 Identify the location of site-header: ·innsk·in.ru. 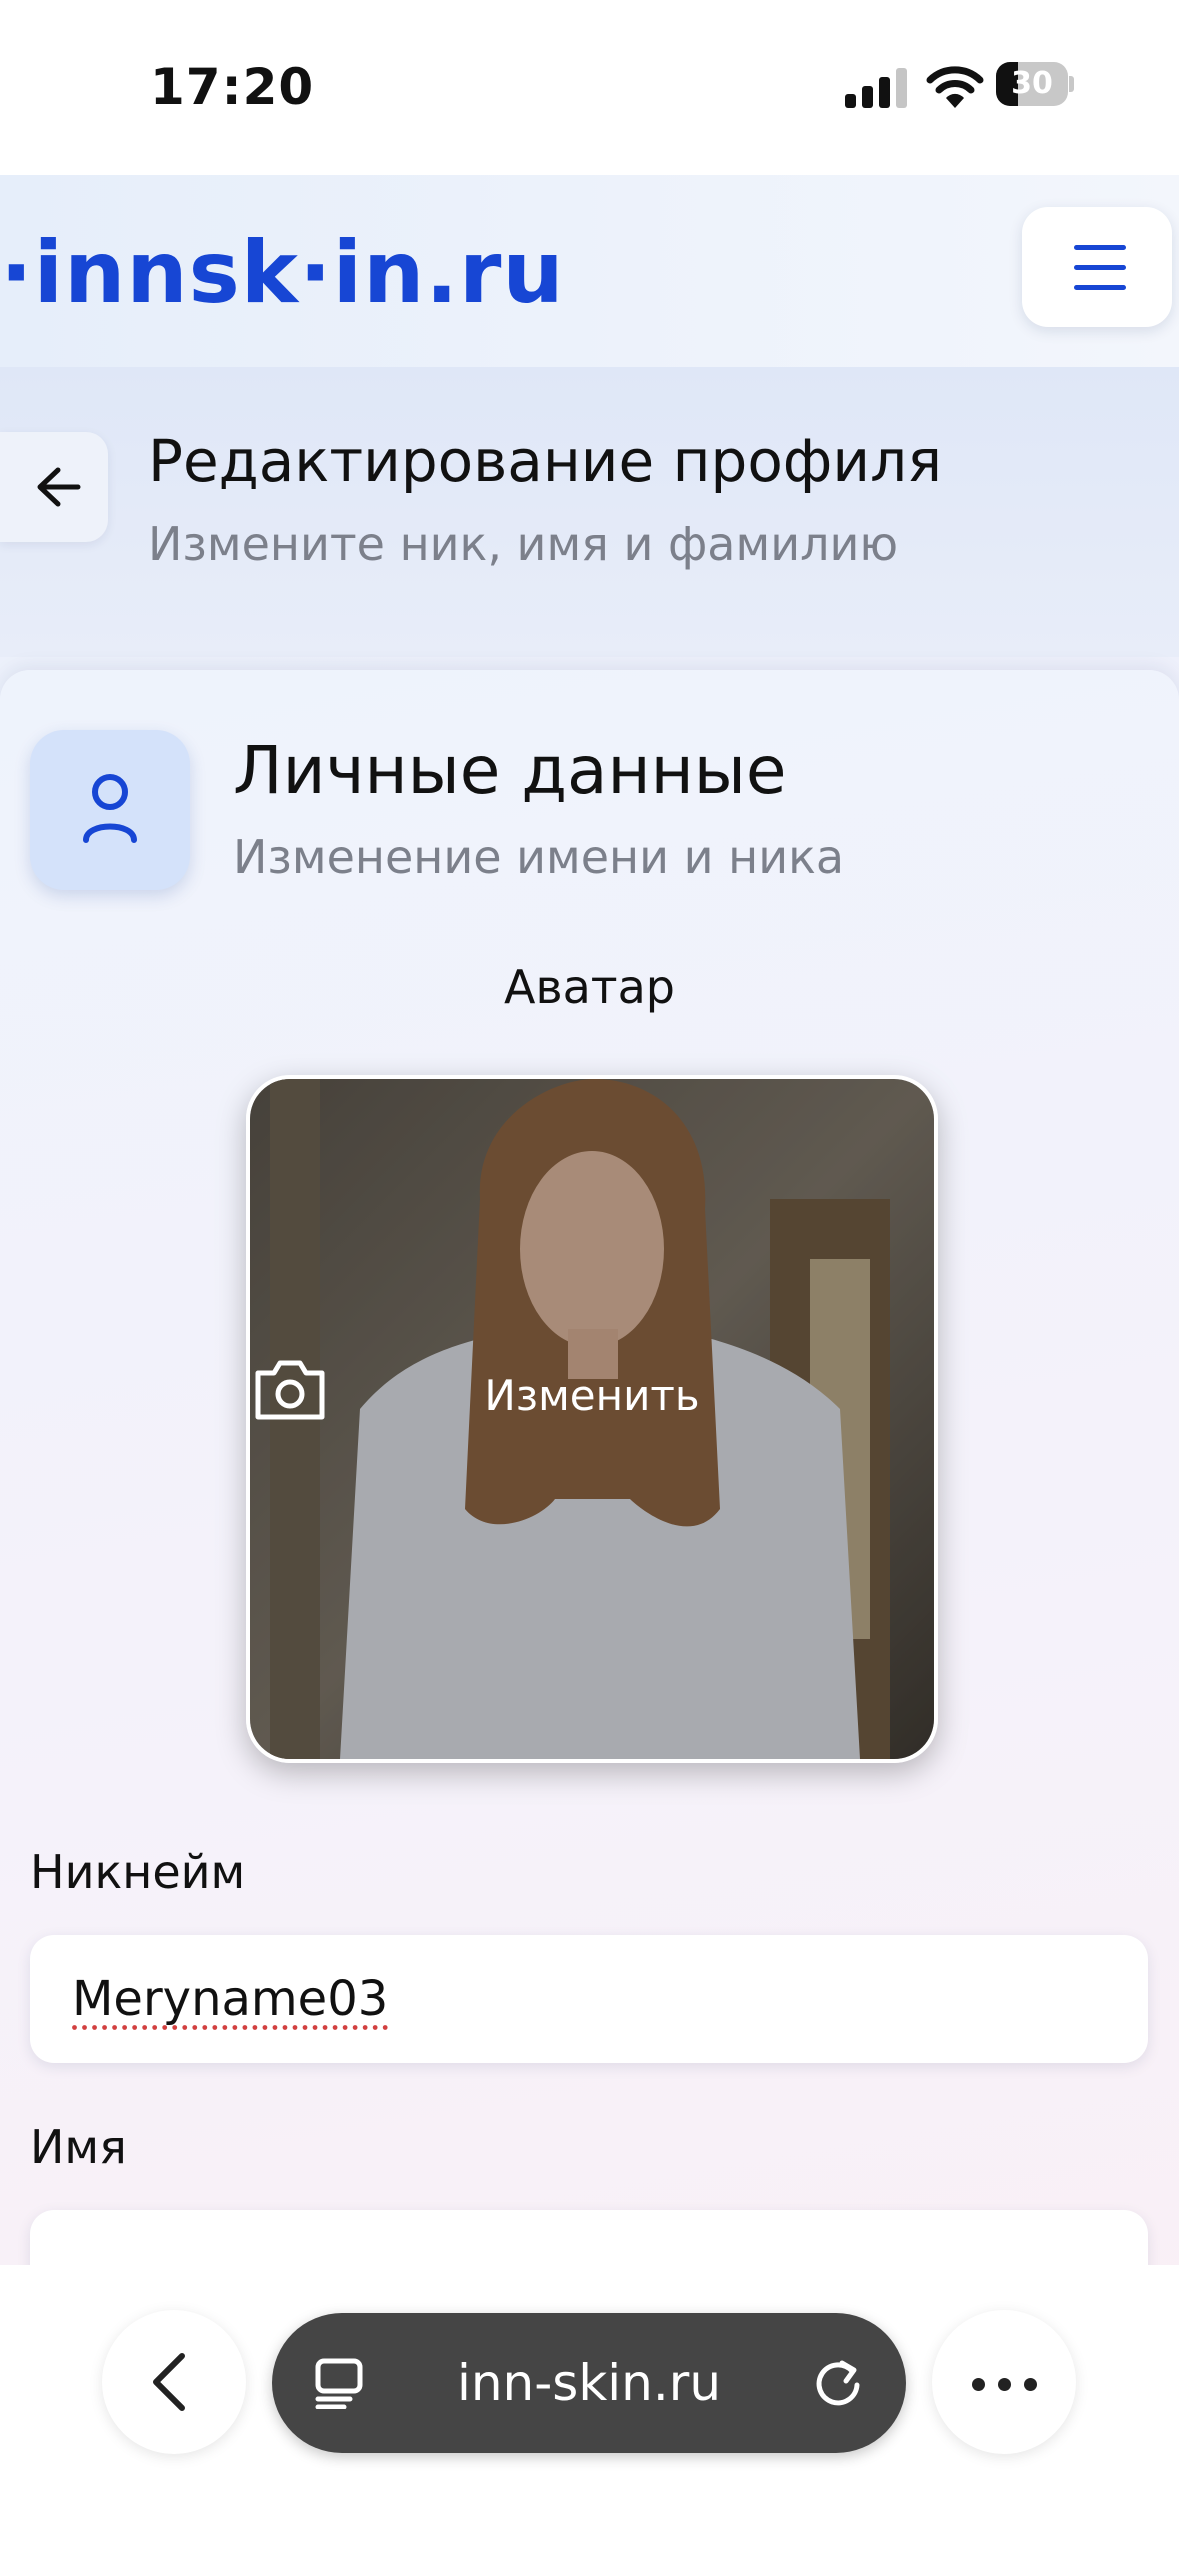
(589, 271).